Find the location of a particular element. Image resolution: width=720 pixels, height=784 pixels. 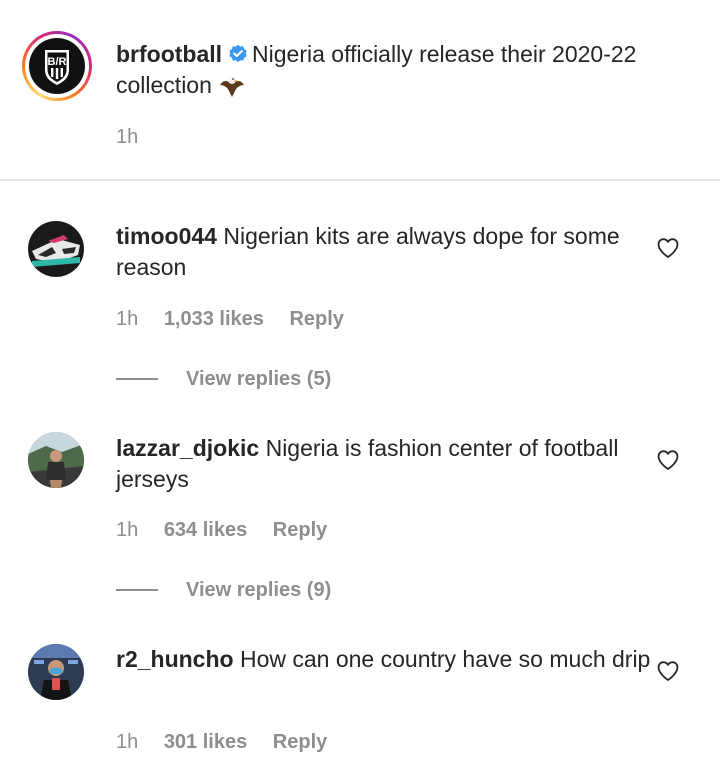

caption-divider is located at coordinates (360, 180).